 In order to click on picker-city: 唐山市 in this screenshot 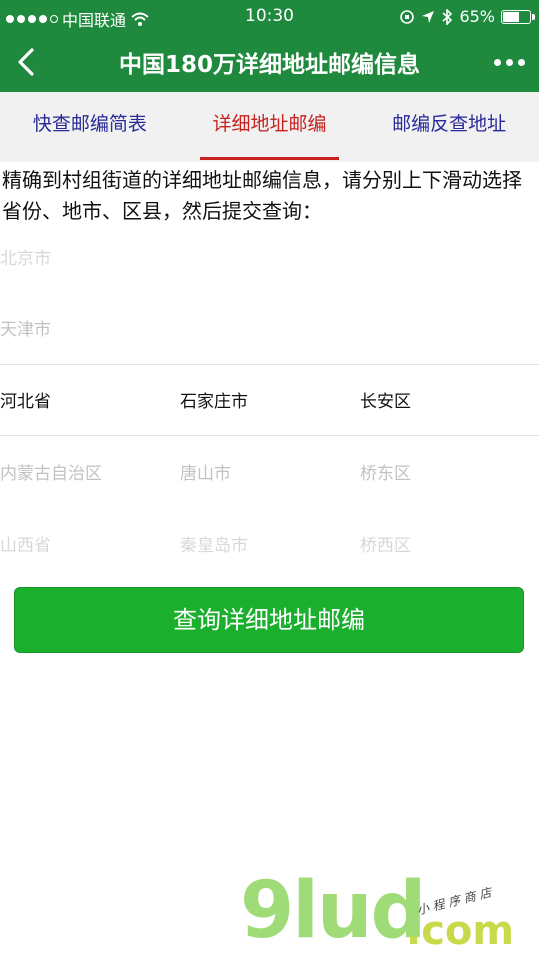, I will do `click(205, 471)`.